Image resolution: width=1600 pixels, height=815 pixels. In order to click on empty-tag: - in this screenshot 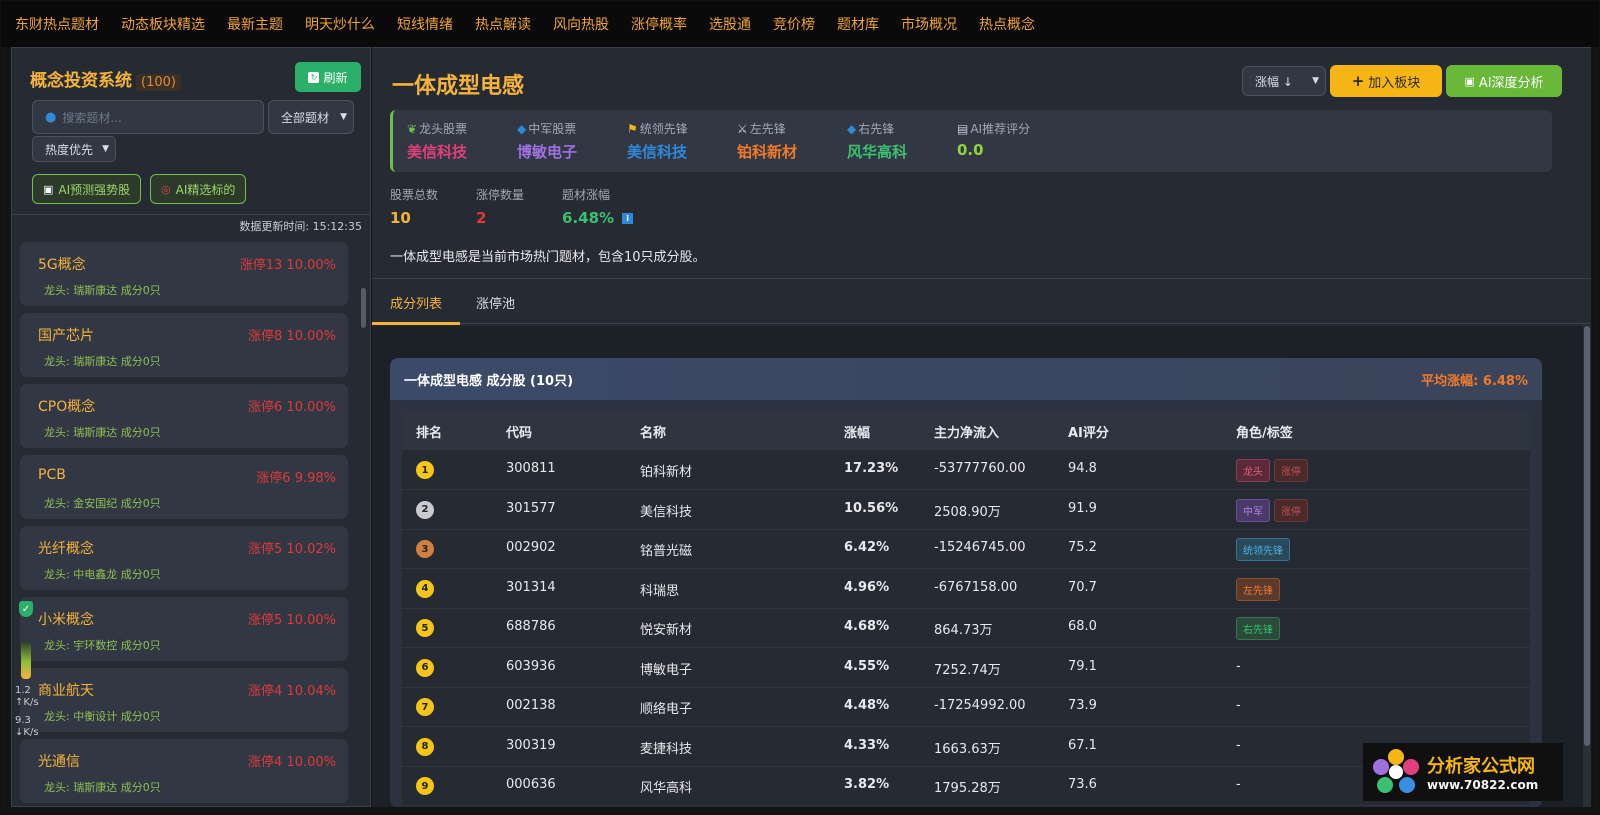, I will do `click(1238, 705)`.